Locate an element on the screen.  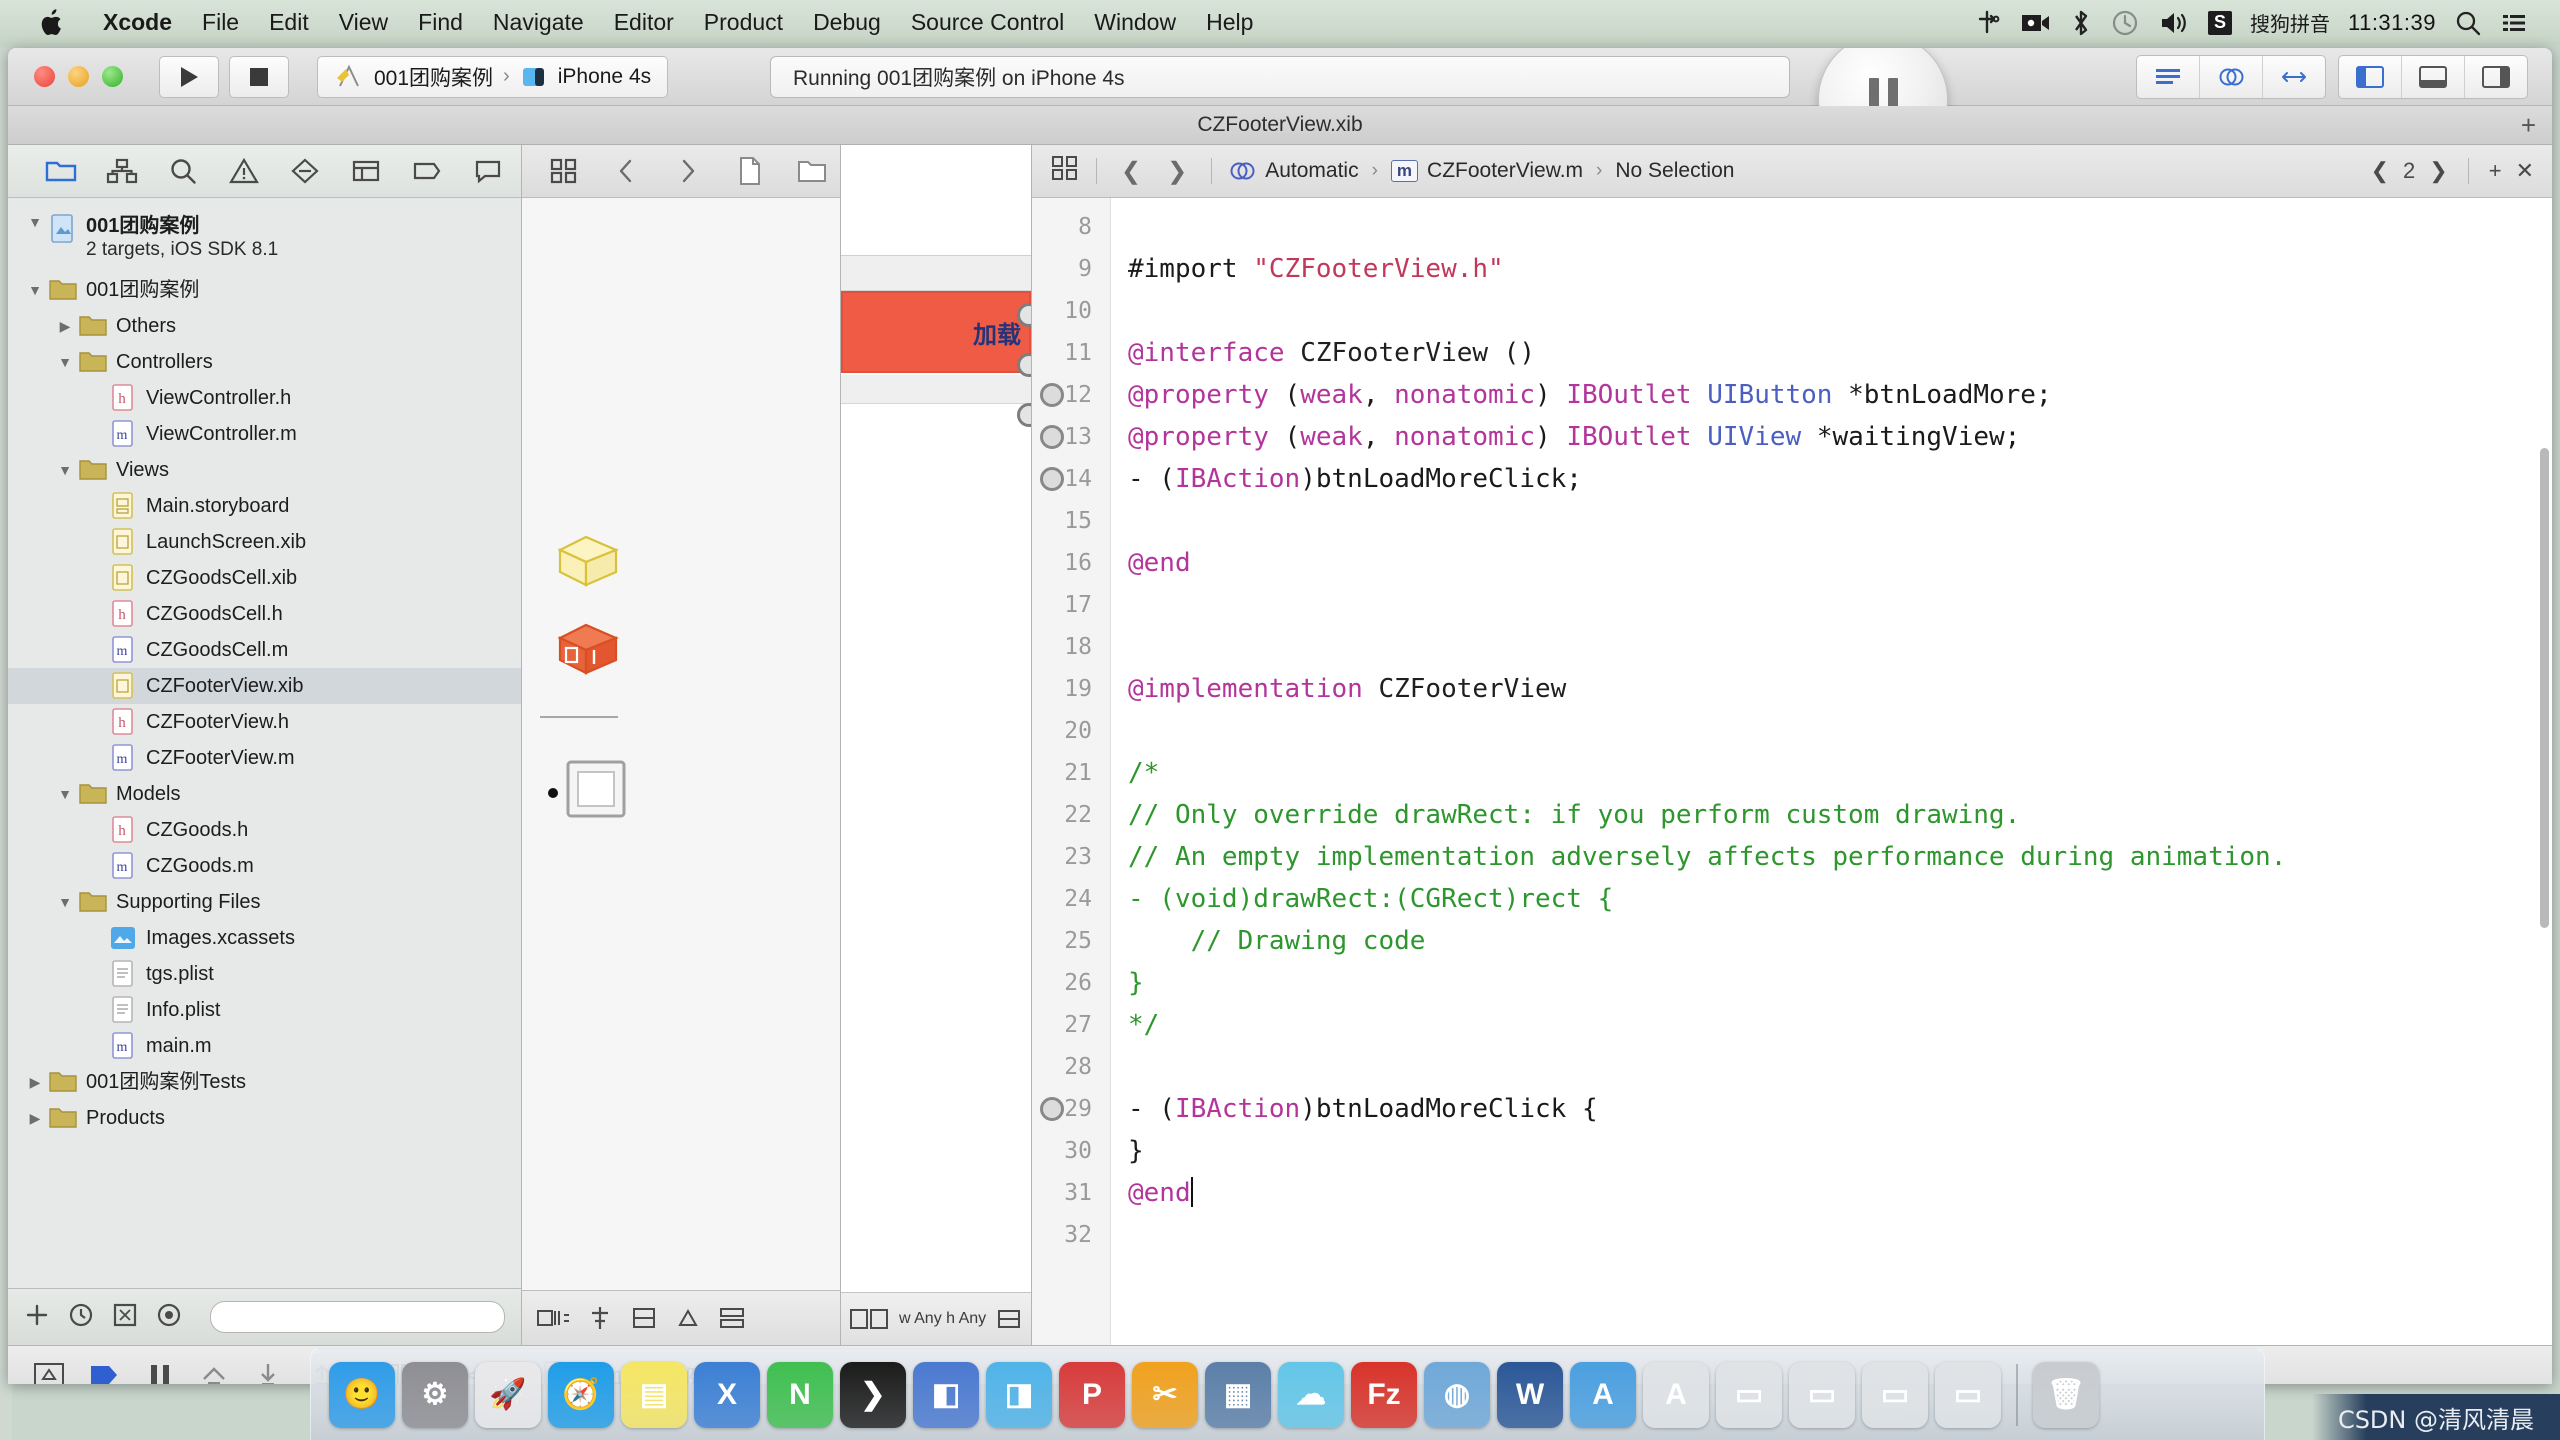
tree-row-controllers: ▼ Controllers is located at coordinates (264, 362).